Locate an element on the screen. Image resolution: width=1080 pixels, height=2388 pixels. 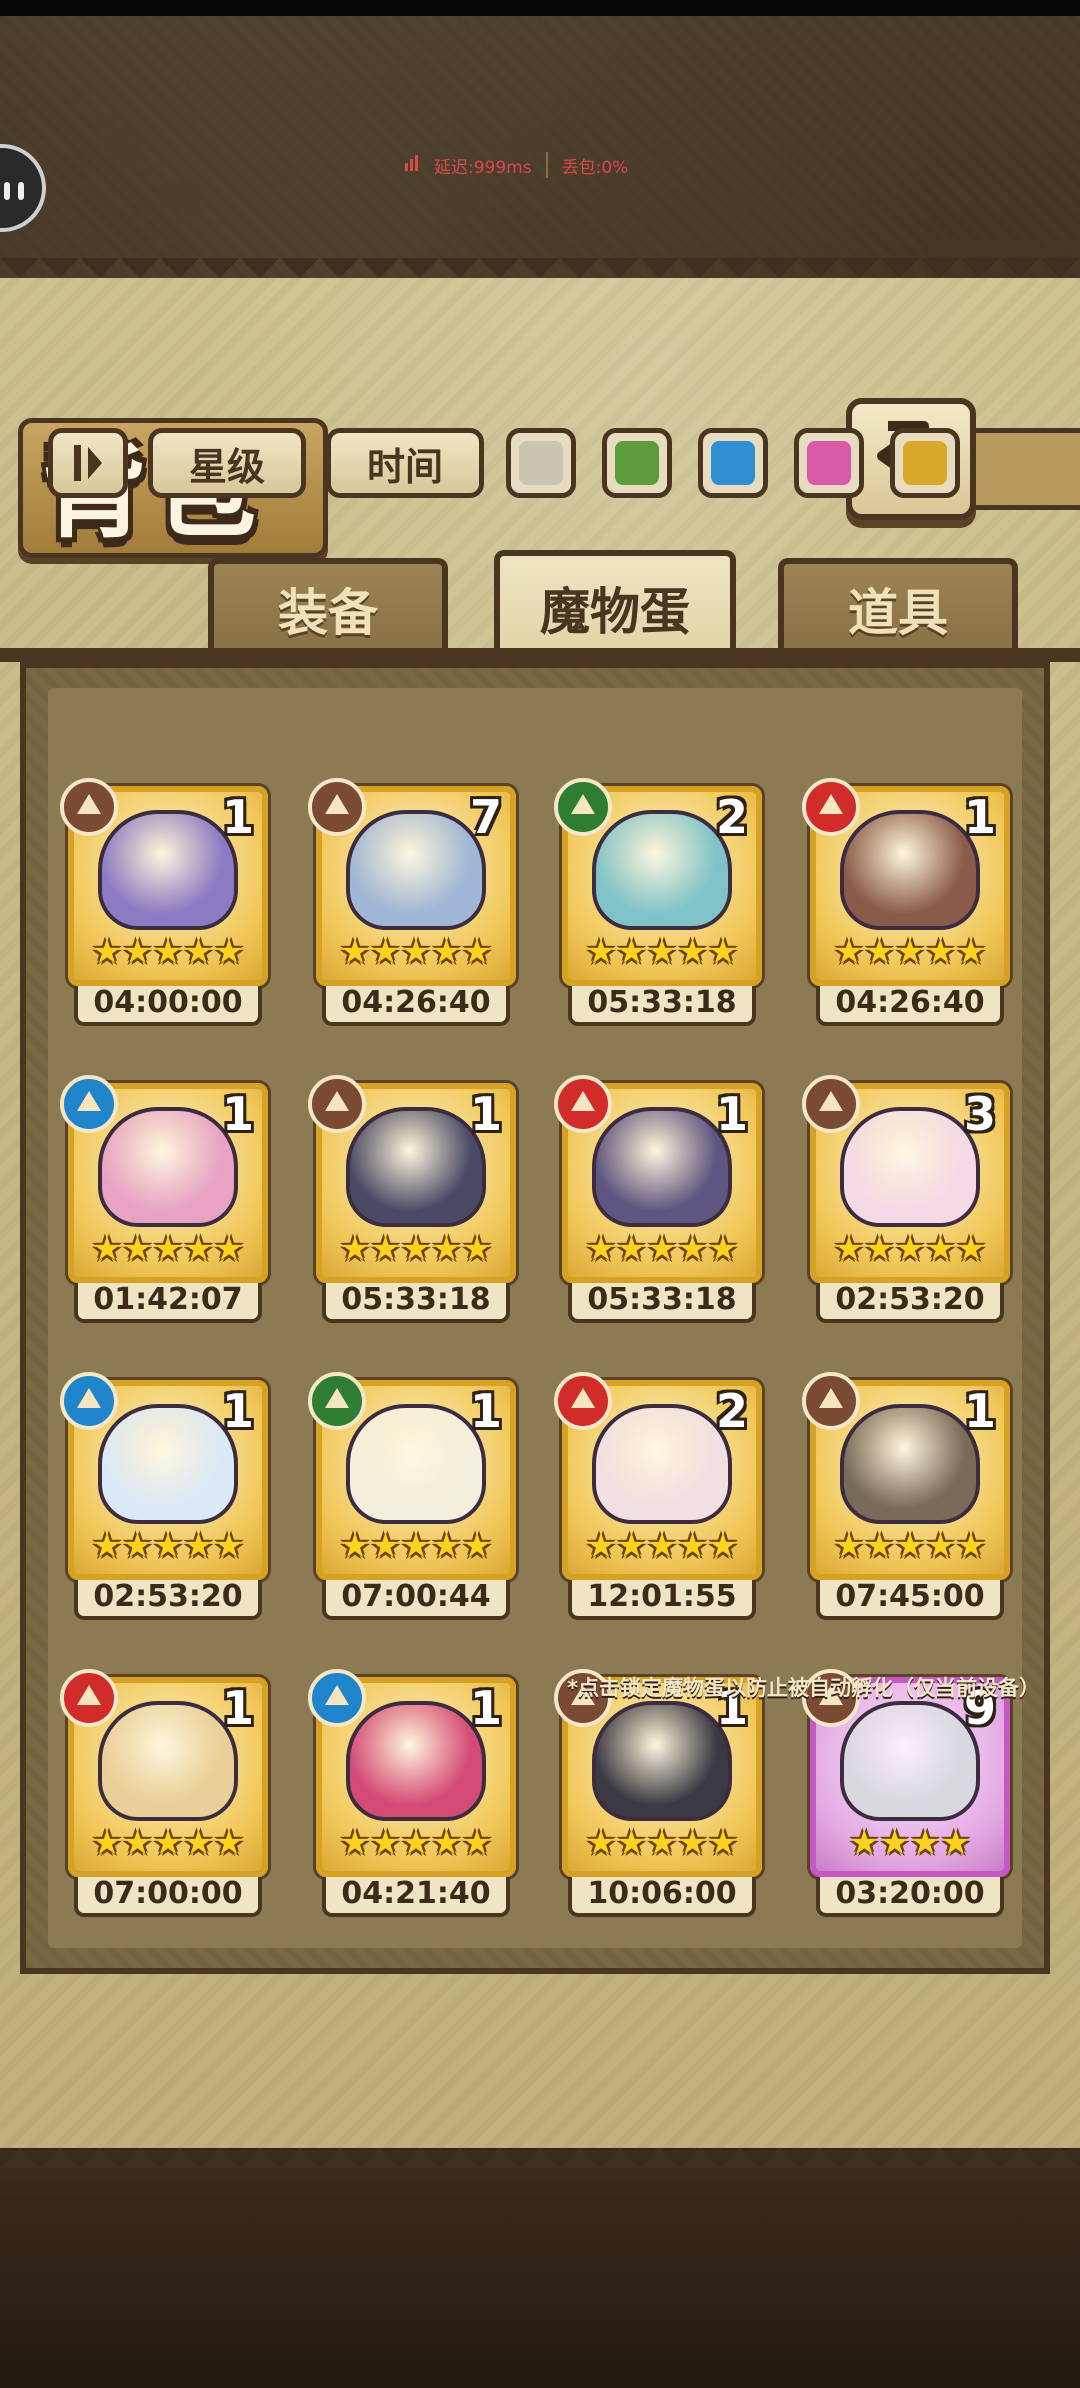
tab-monster-eggs: 魔物蛋 is located at coordinates (615, 605).